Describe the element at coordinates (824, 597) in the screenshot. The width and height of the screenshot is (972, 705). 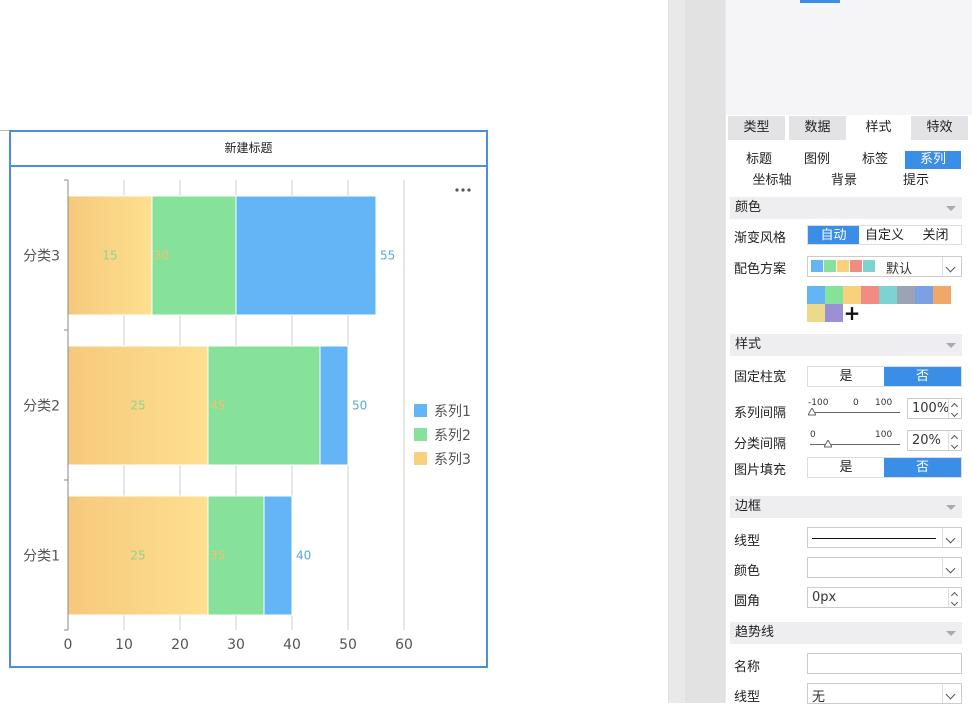
I see `radius-value: 0px` at that location.